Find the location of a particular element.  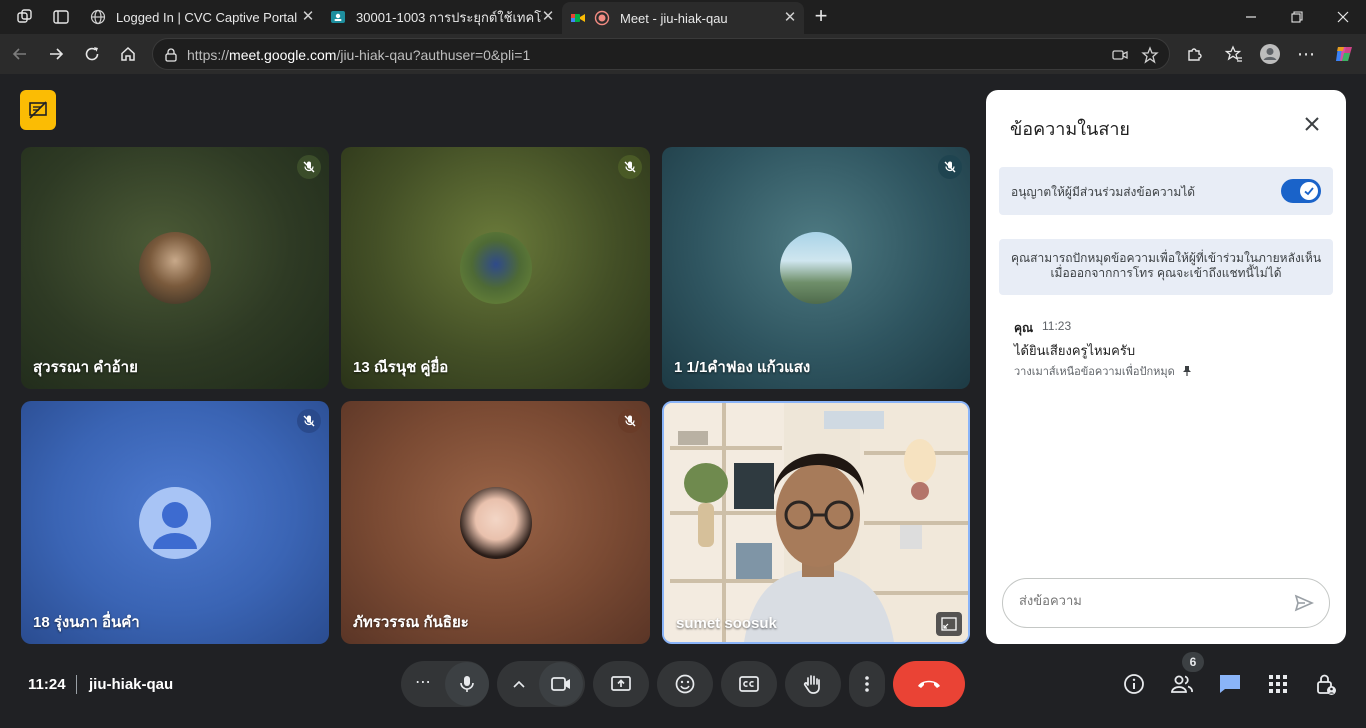

classroom-icon is located at coordinates (338, 17).